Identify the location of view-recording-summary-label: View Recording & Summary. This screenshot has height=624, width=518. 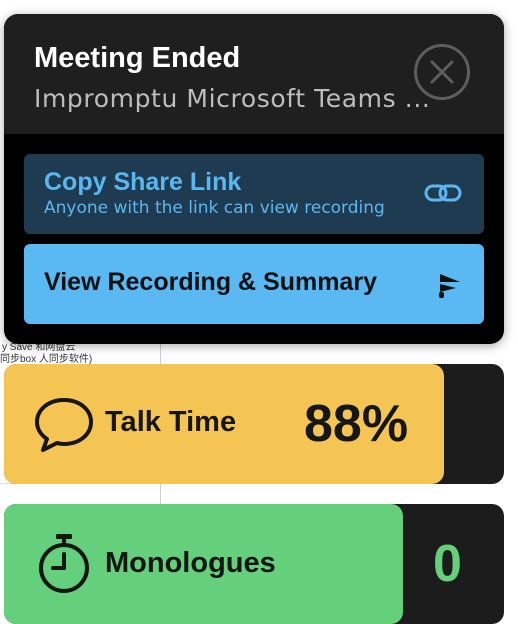
(210, 282).